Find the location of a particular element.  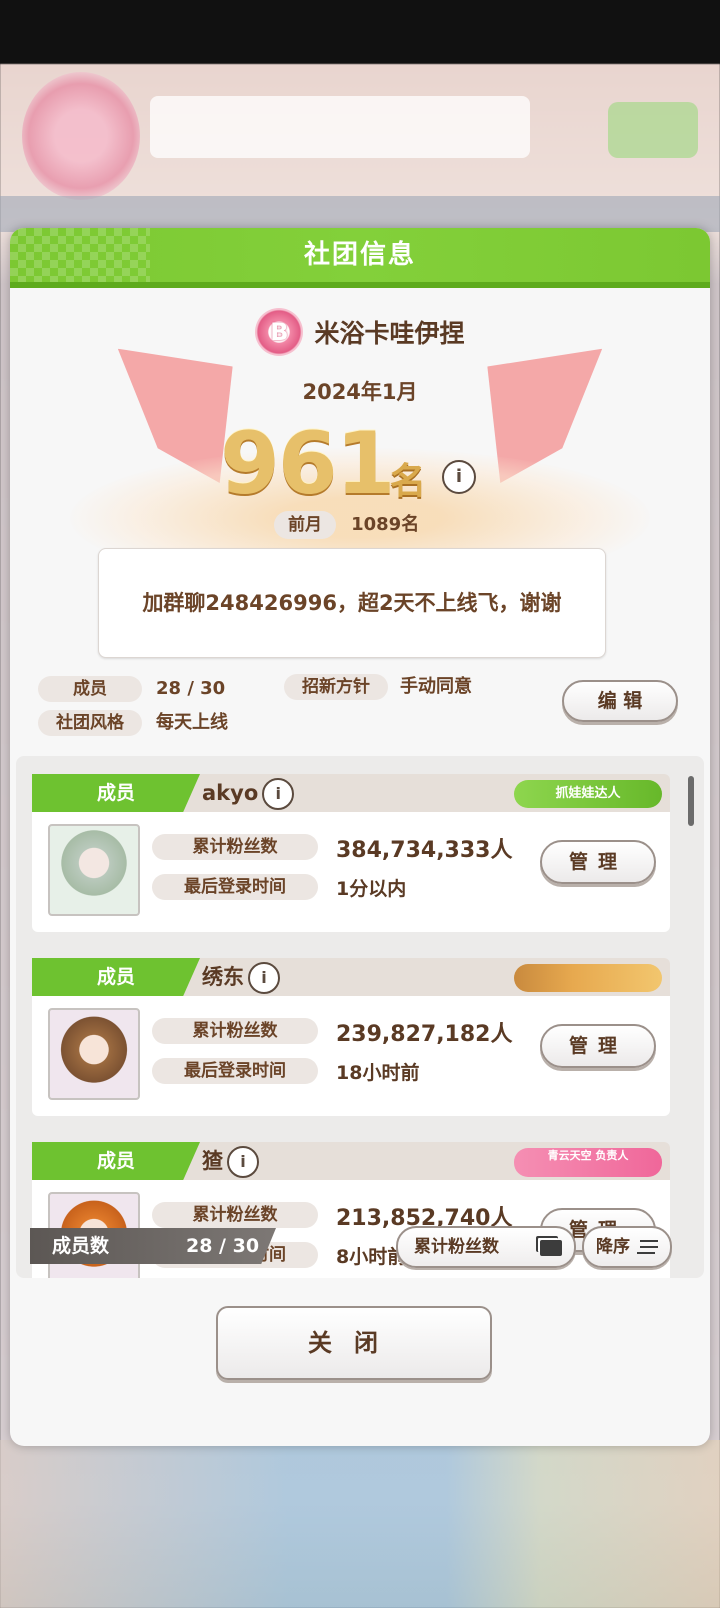

member-card-header: 成员 猹i 青云天空 负责人 is located at coordinates (351, 1161).